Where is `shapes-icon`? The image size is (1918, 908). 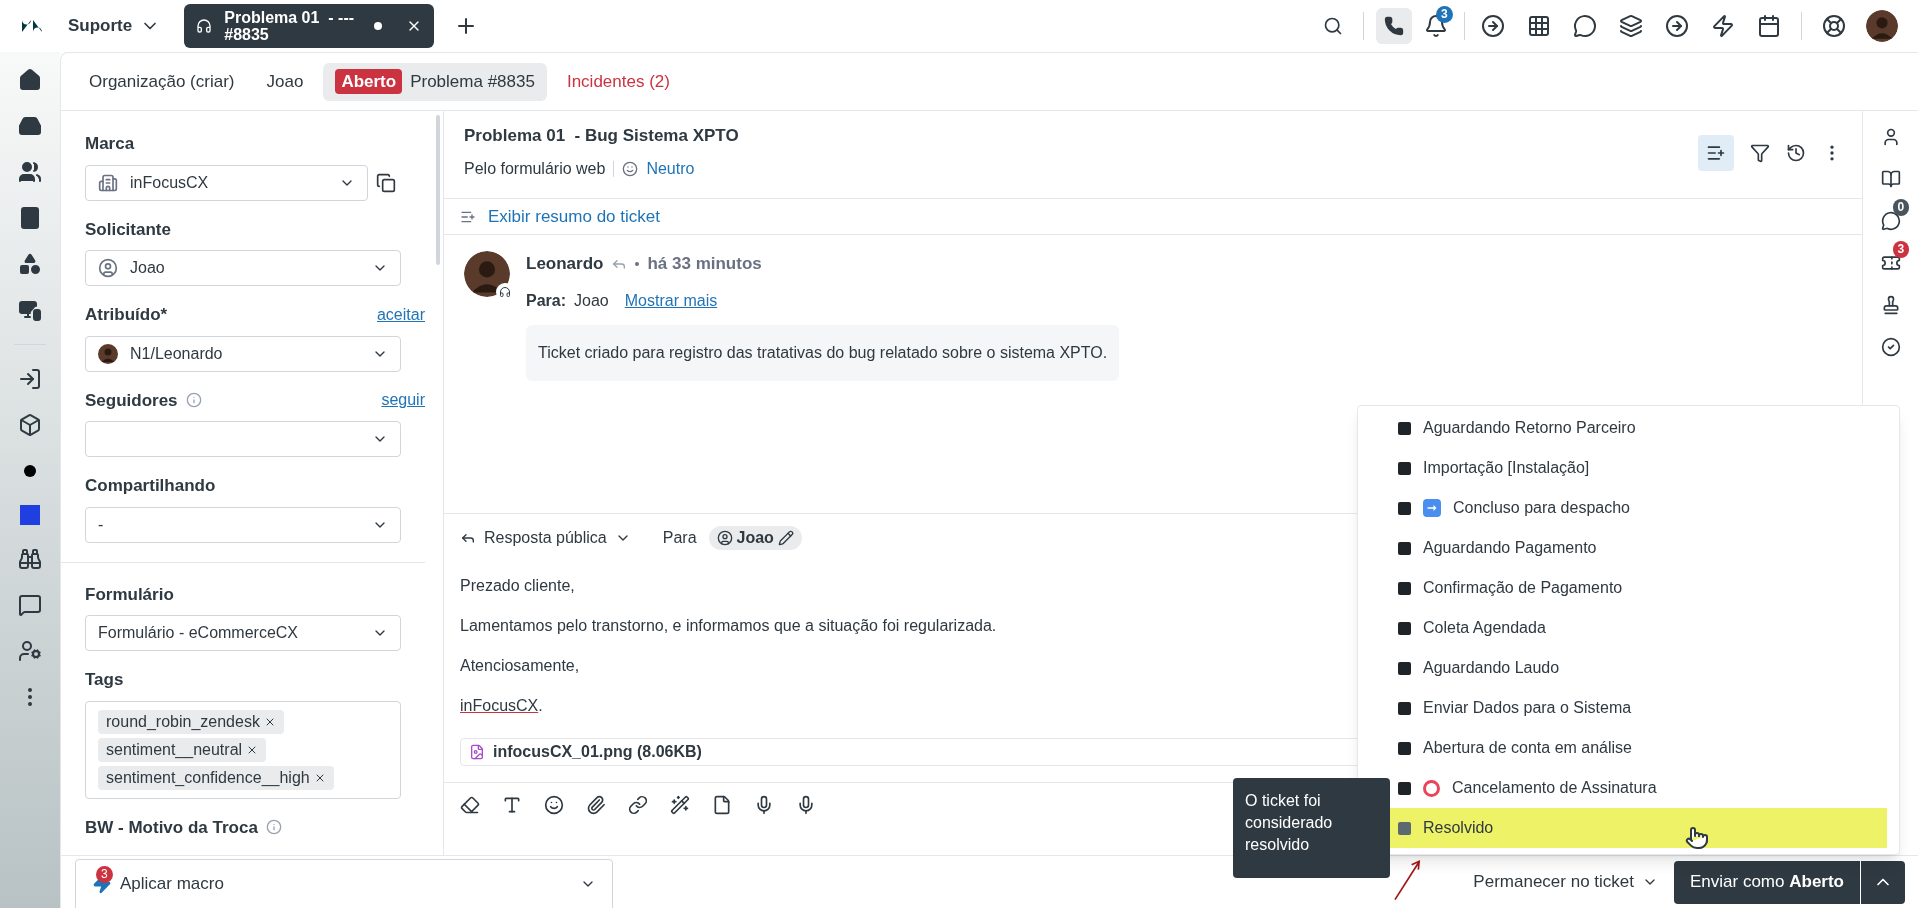 shapes-icon is located at coordinates (30, 264).